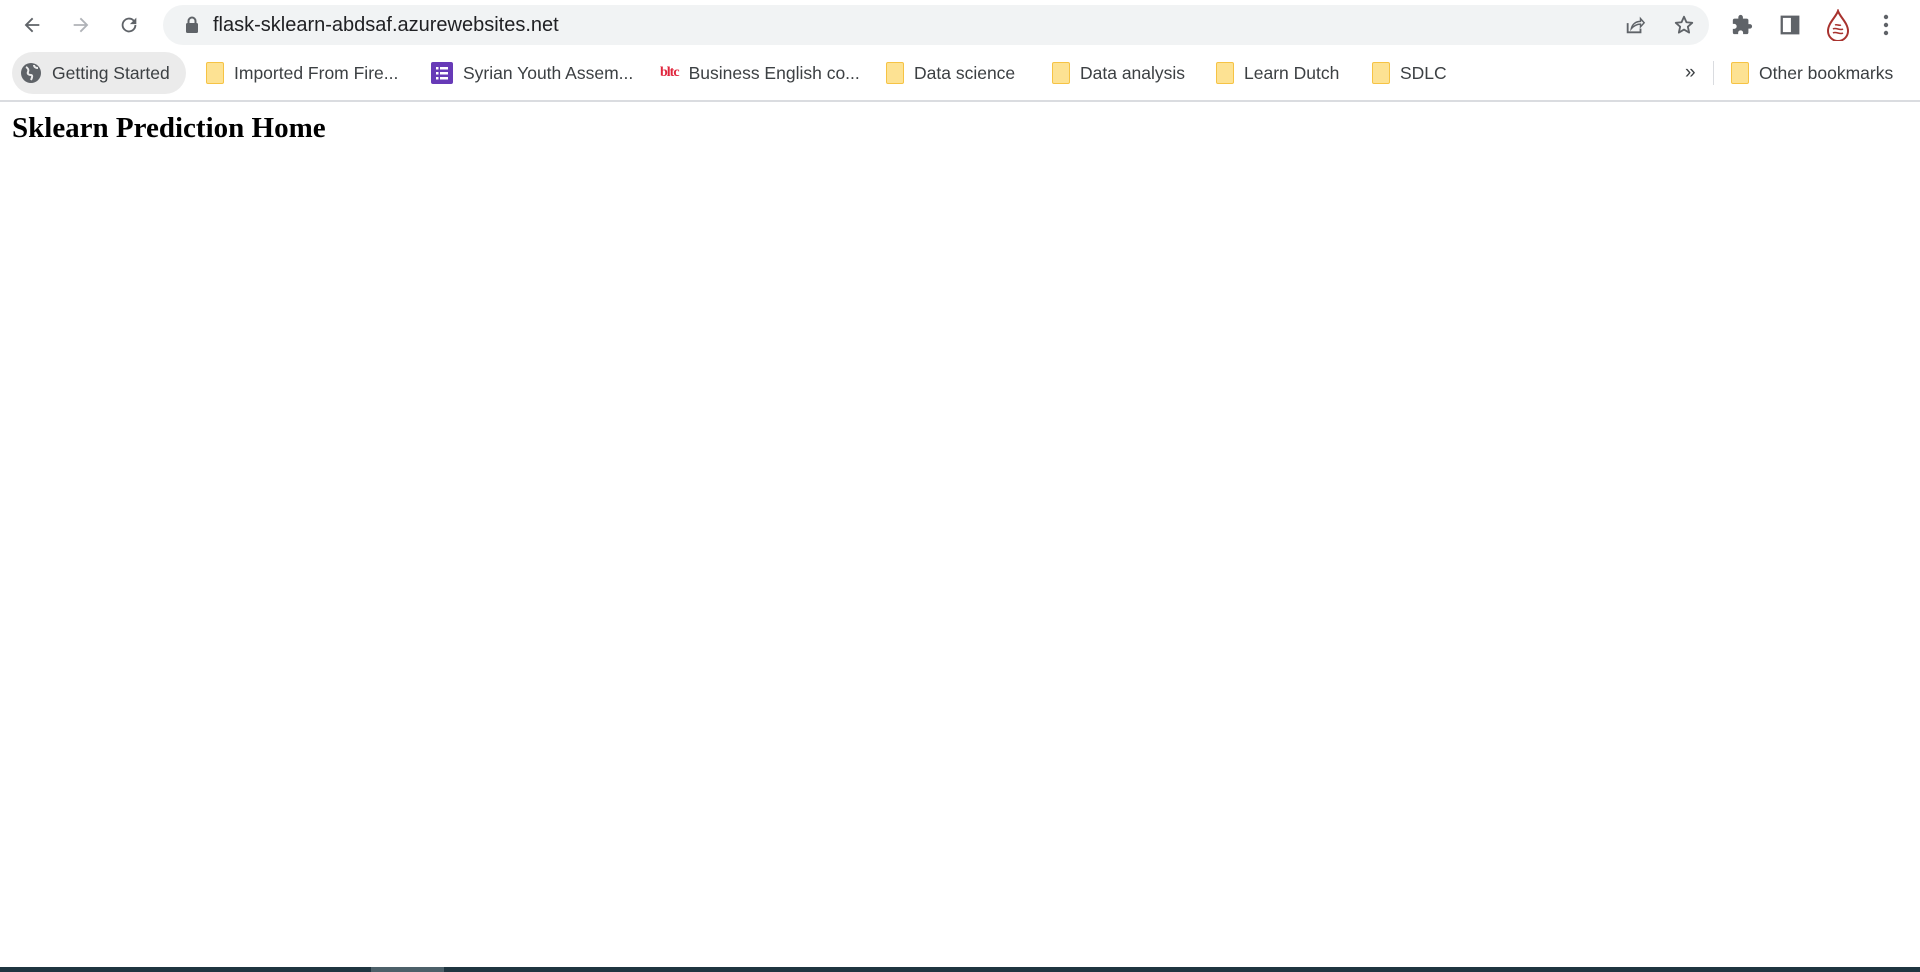 The width and height of the screenshot is (1920, 972). I want to click on bookmark-getting-started: Getting Started, so click(99, 73).